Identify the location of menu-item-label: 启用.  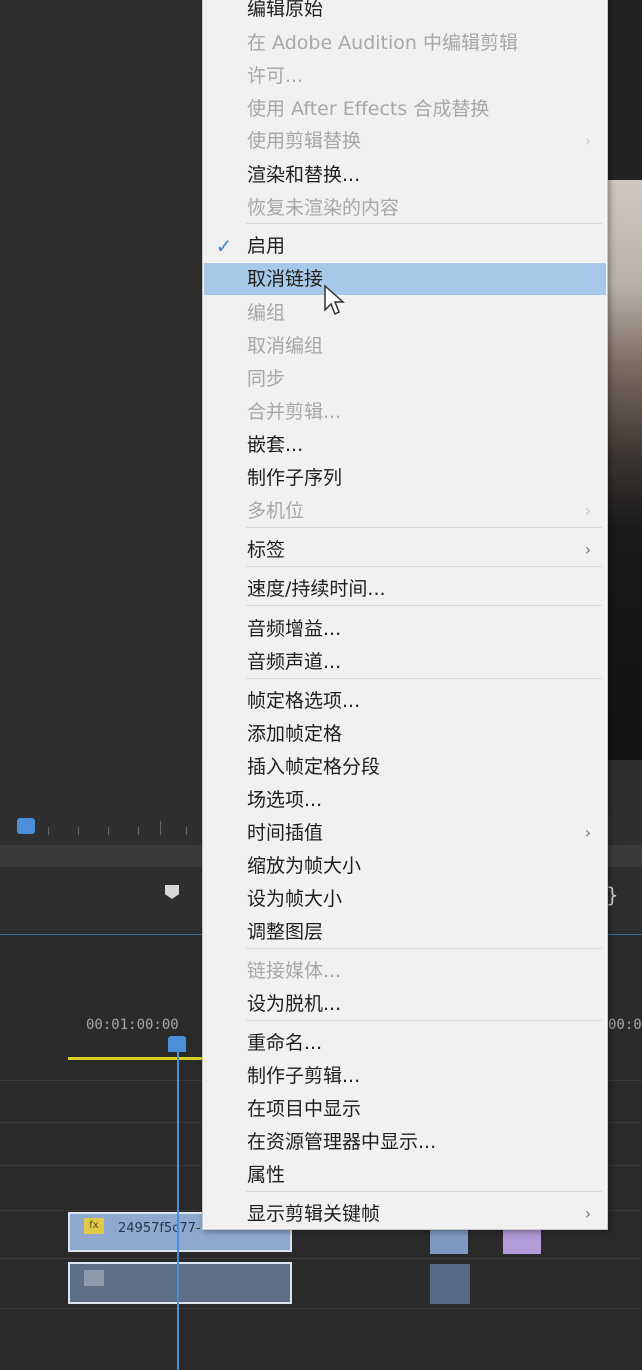
(266, 246).